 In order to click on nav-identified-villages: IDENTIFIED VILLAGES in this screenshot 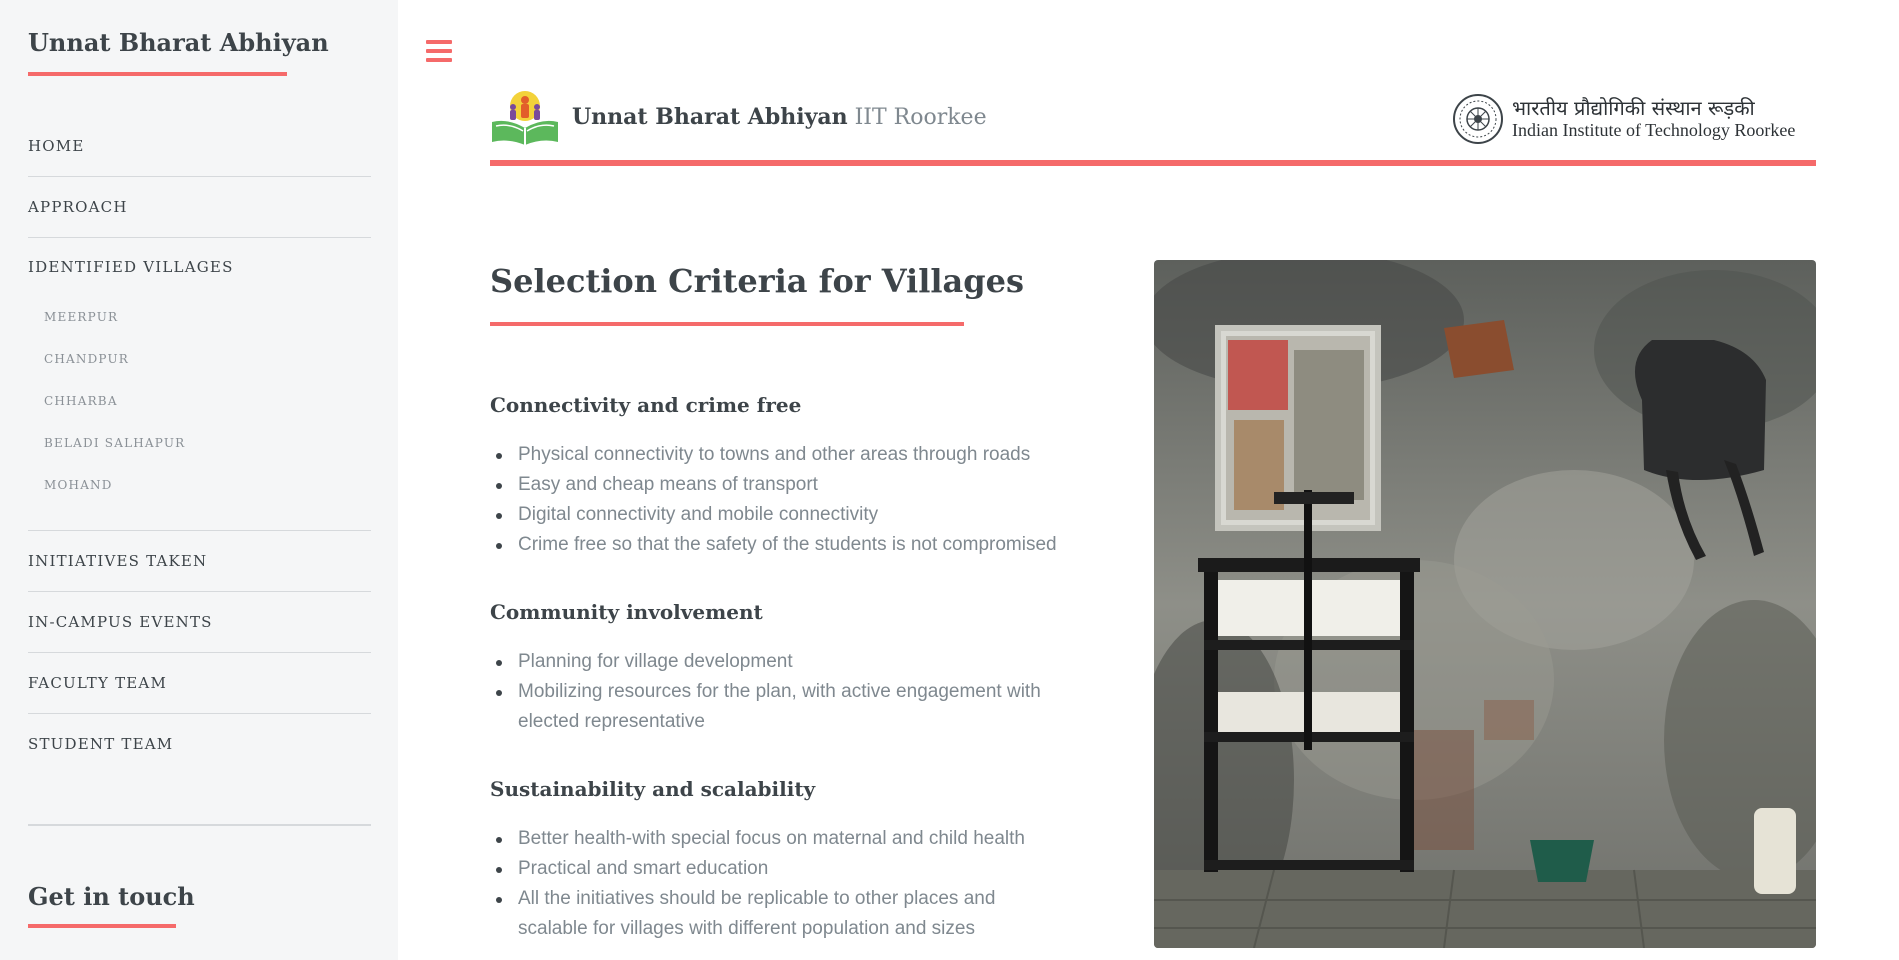, I will do `click(199, 267)`.